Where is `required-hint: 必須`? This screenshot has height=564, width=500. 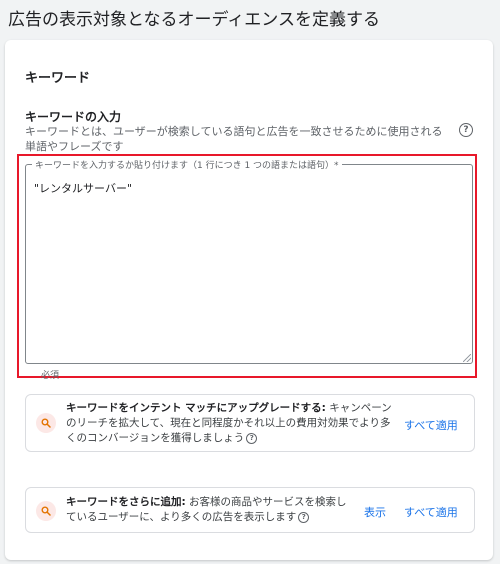 required-hint: 必須 is located at coordinates (50, 376).